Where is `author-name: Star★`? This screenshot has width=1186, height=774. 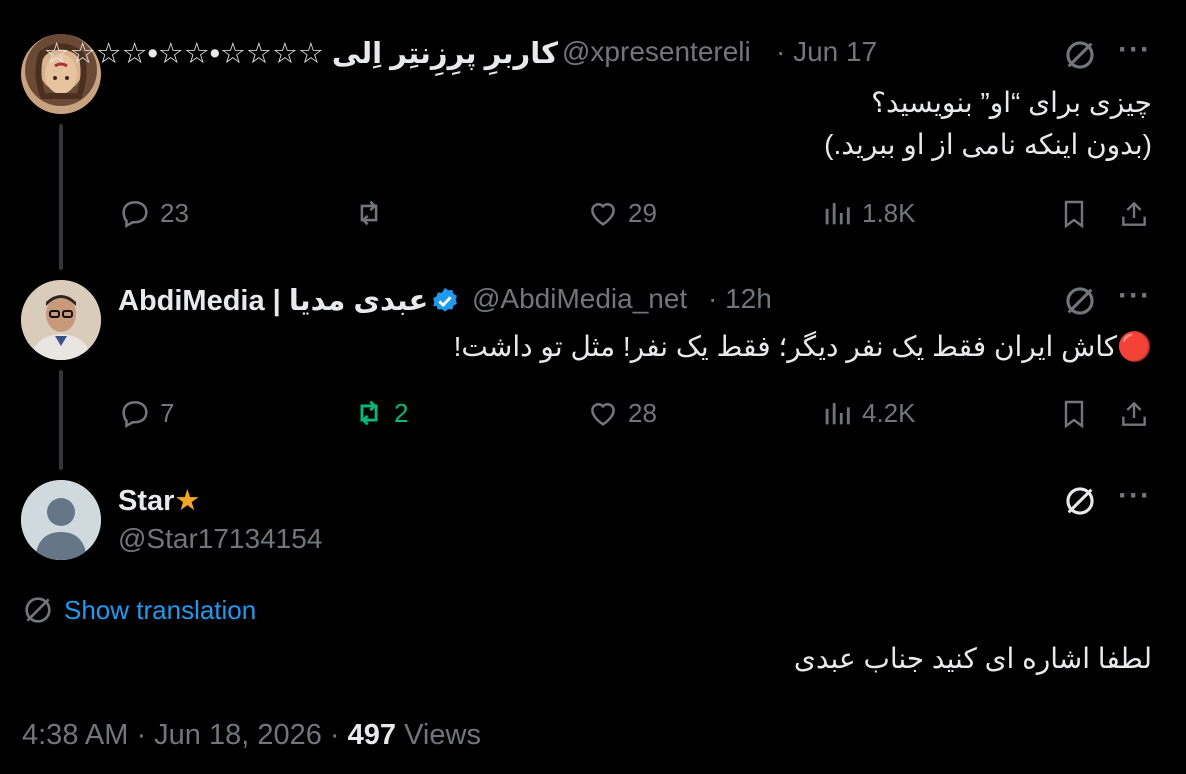
author-name: Star★ is located at coordinates (159, 500).